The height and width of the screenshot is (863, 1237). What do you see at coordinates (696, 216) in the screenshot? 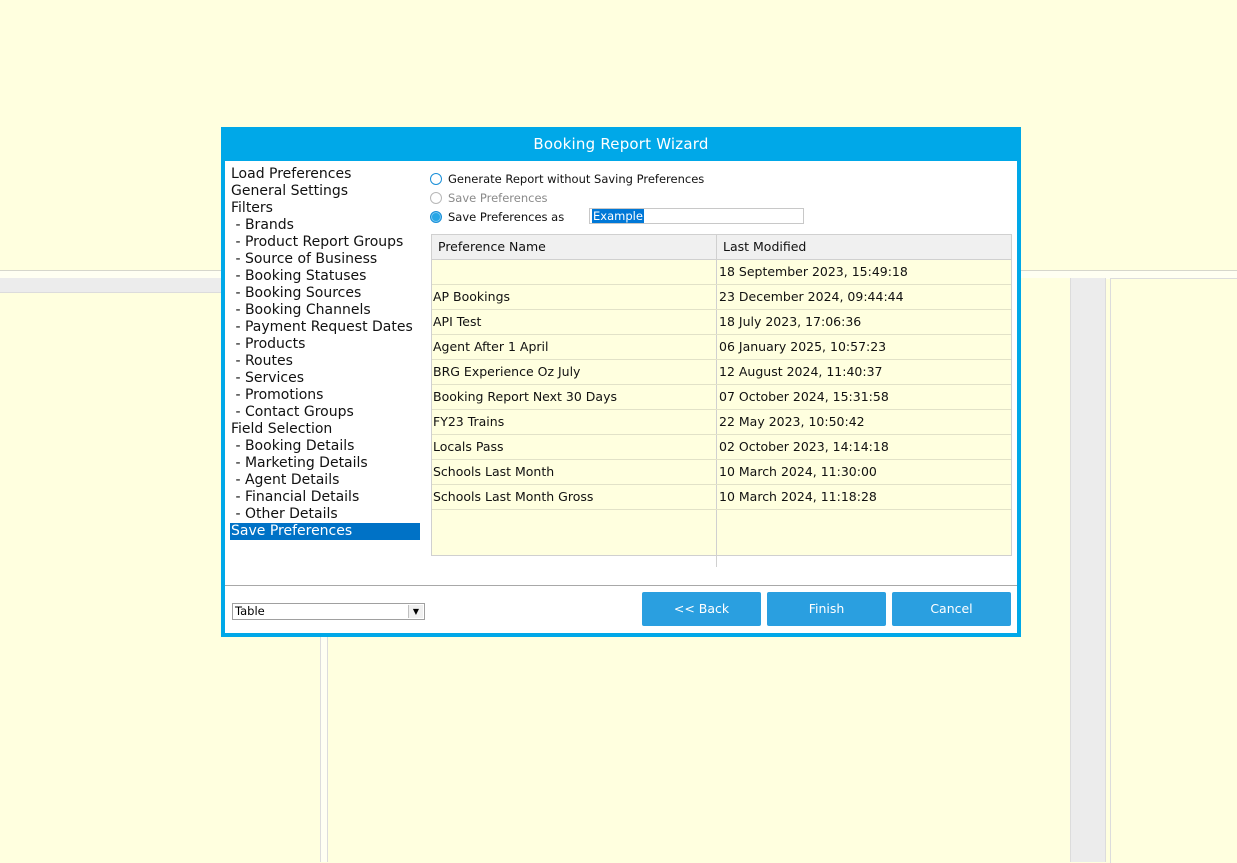
I see `preference-name-input: Example` at bounding box center [696, 216].